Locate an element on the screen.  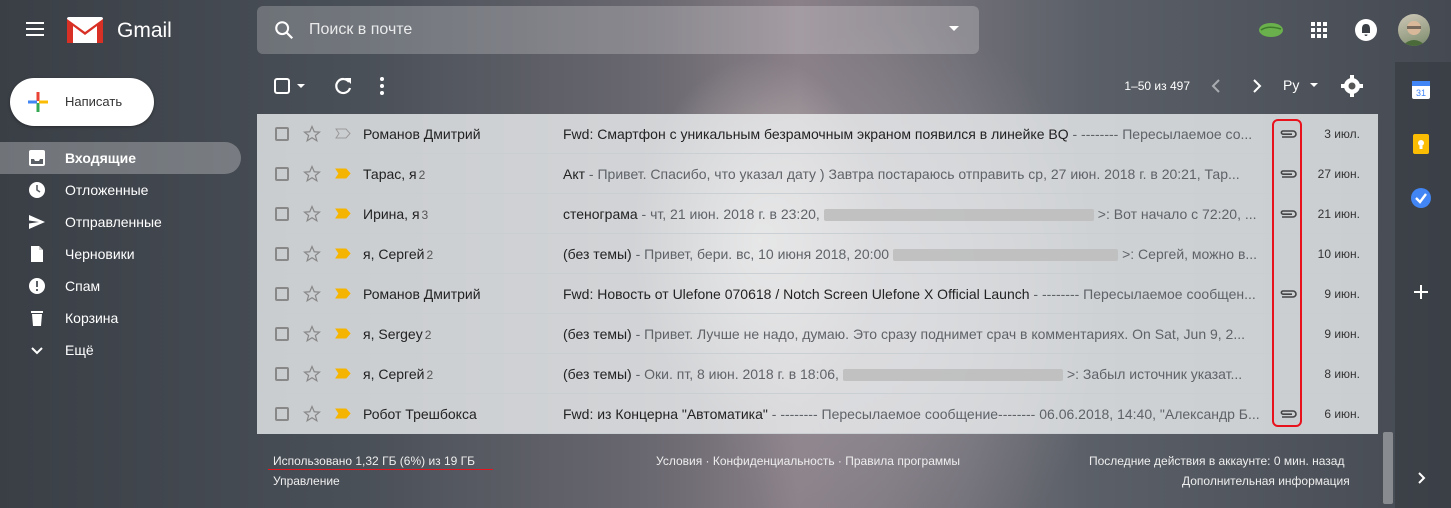
sidebar-item-inbox: Входящие is located at coordinates (120, 158).